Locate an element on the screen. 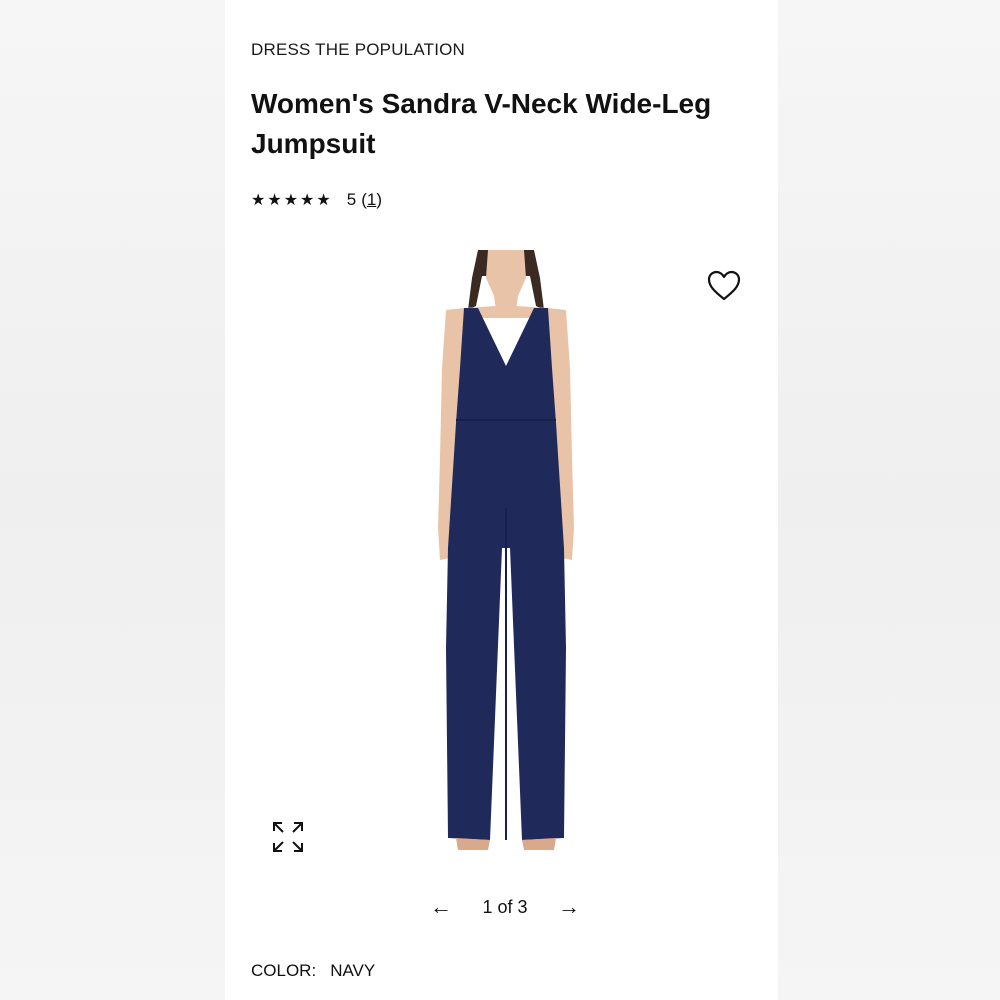 This screenshot has width=1000, height=1000. image-position: 1 of 3 is located at coordinates (505, 906).